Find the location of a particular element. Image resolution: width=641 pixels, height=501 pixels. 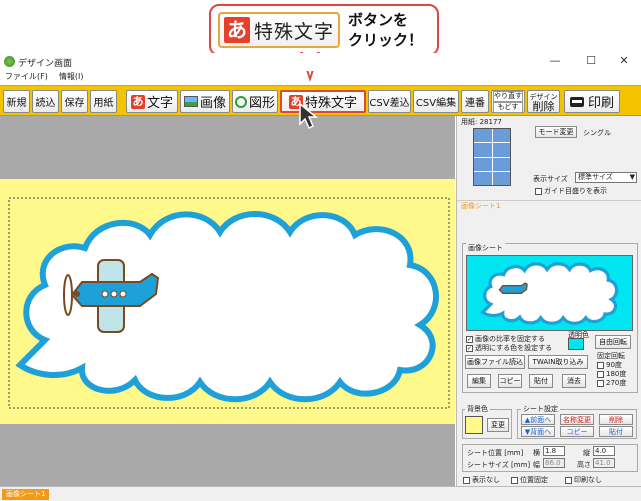

selected-sheet-header: 画像シート1 is located at coordinates (549, 205).